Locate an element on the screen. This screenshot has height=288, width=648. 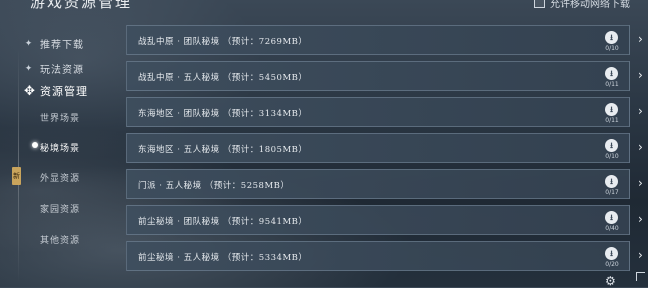
list-item-label: 前尘秘境 · 五人秘境 （预计：5334MB） is located at coordinates (223, 258).